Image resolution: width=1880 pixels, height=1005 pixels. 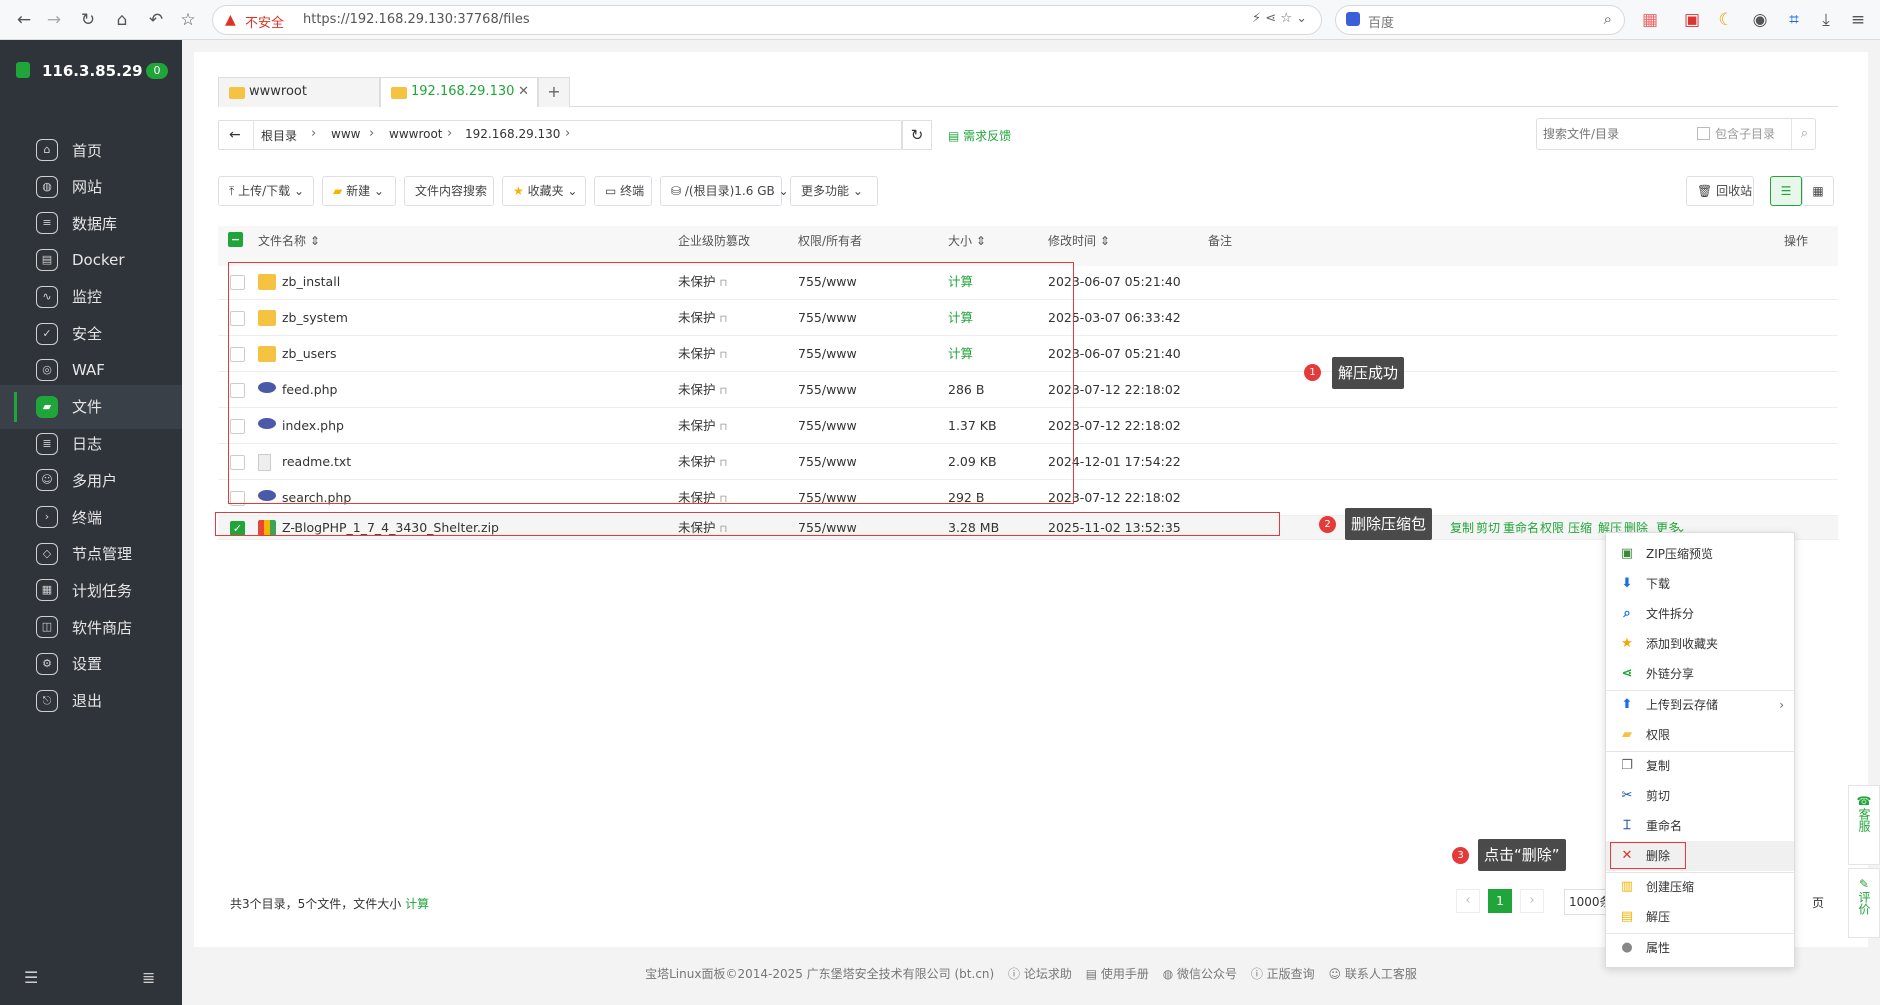 What do you see at coordinates (54, 20) in the screenshot?
I see `forward-icon: →` at bounding box center [54, 20].